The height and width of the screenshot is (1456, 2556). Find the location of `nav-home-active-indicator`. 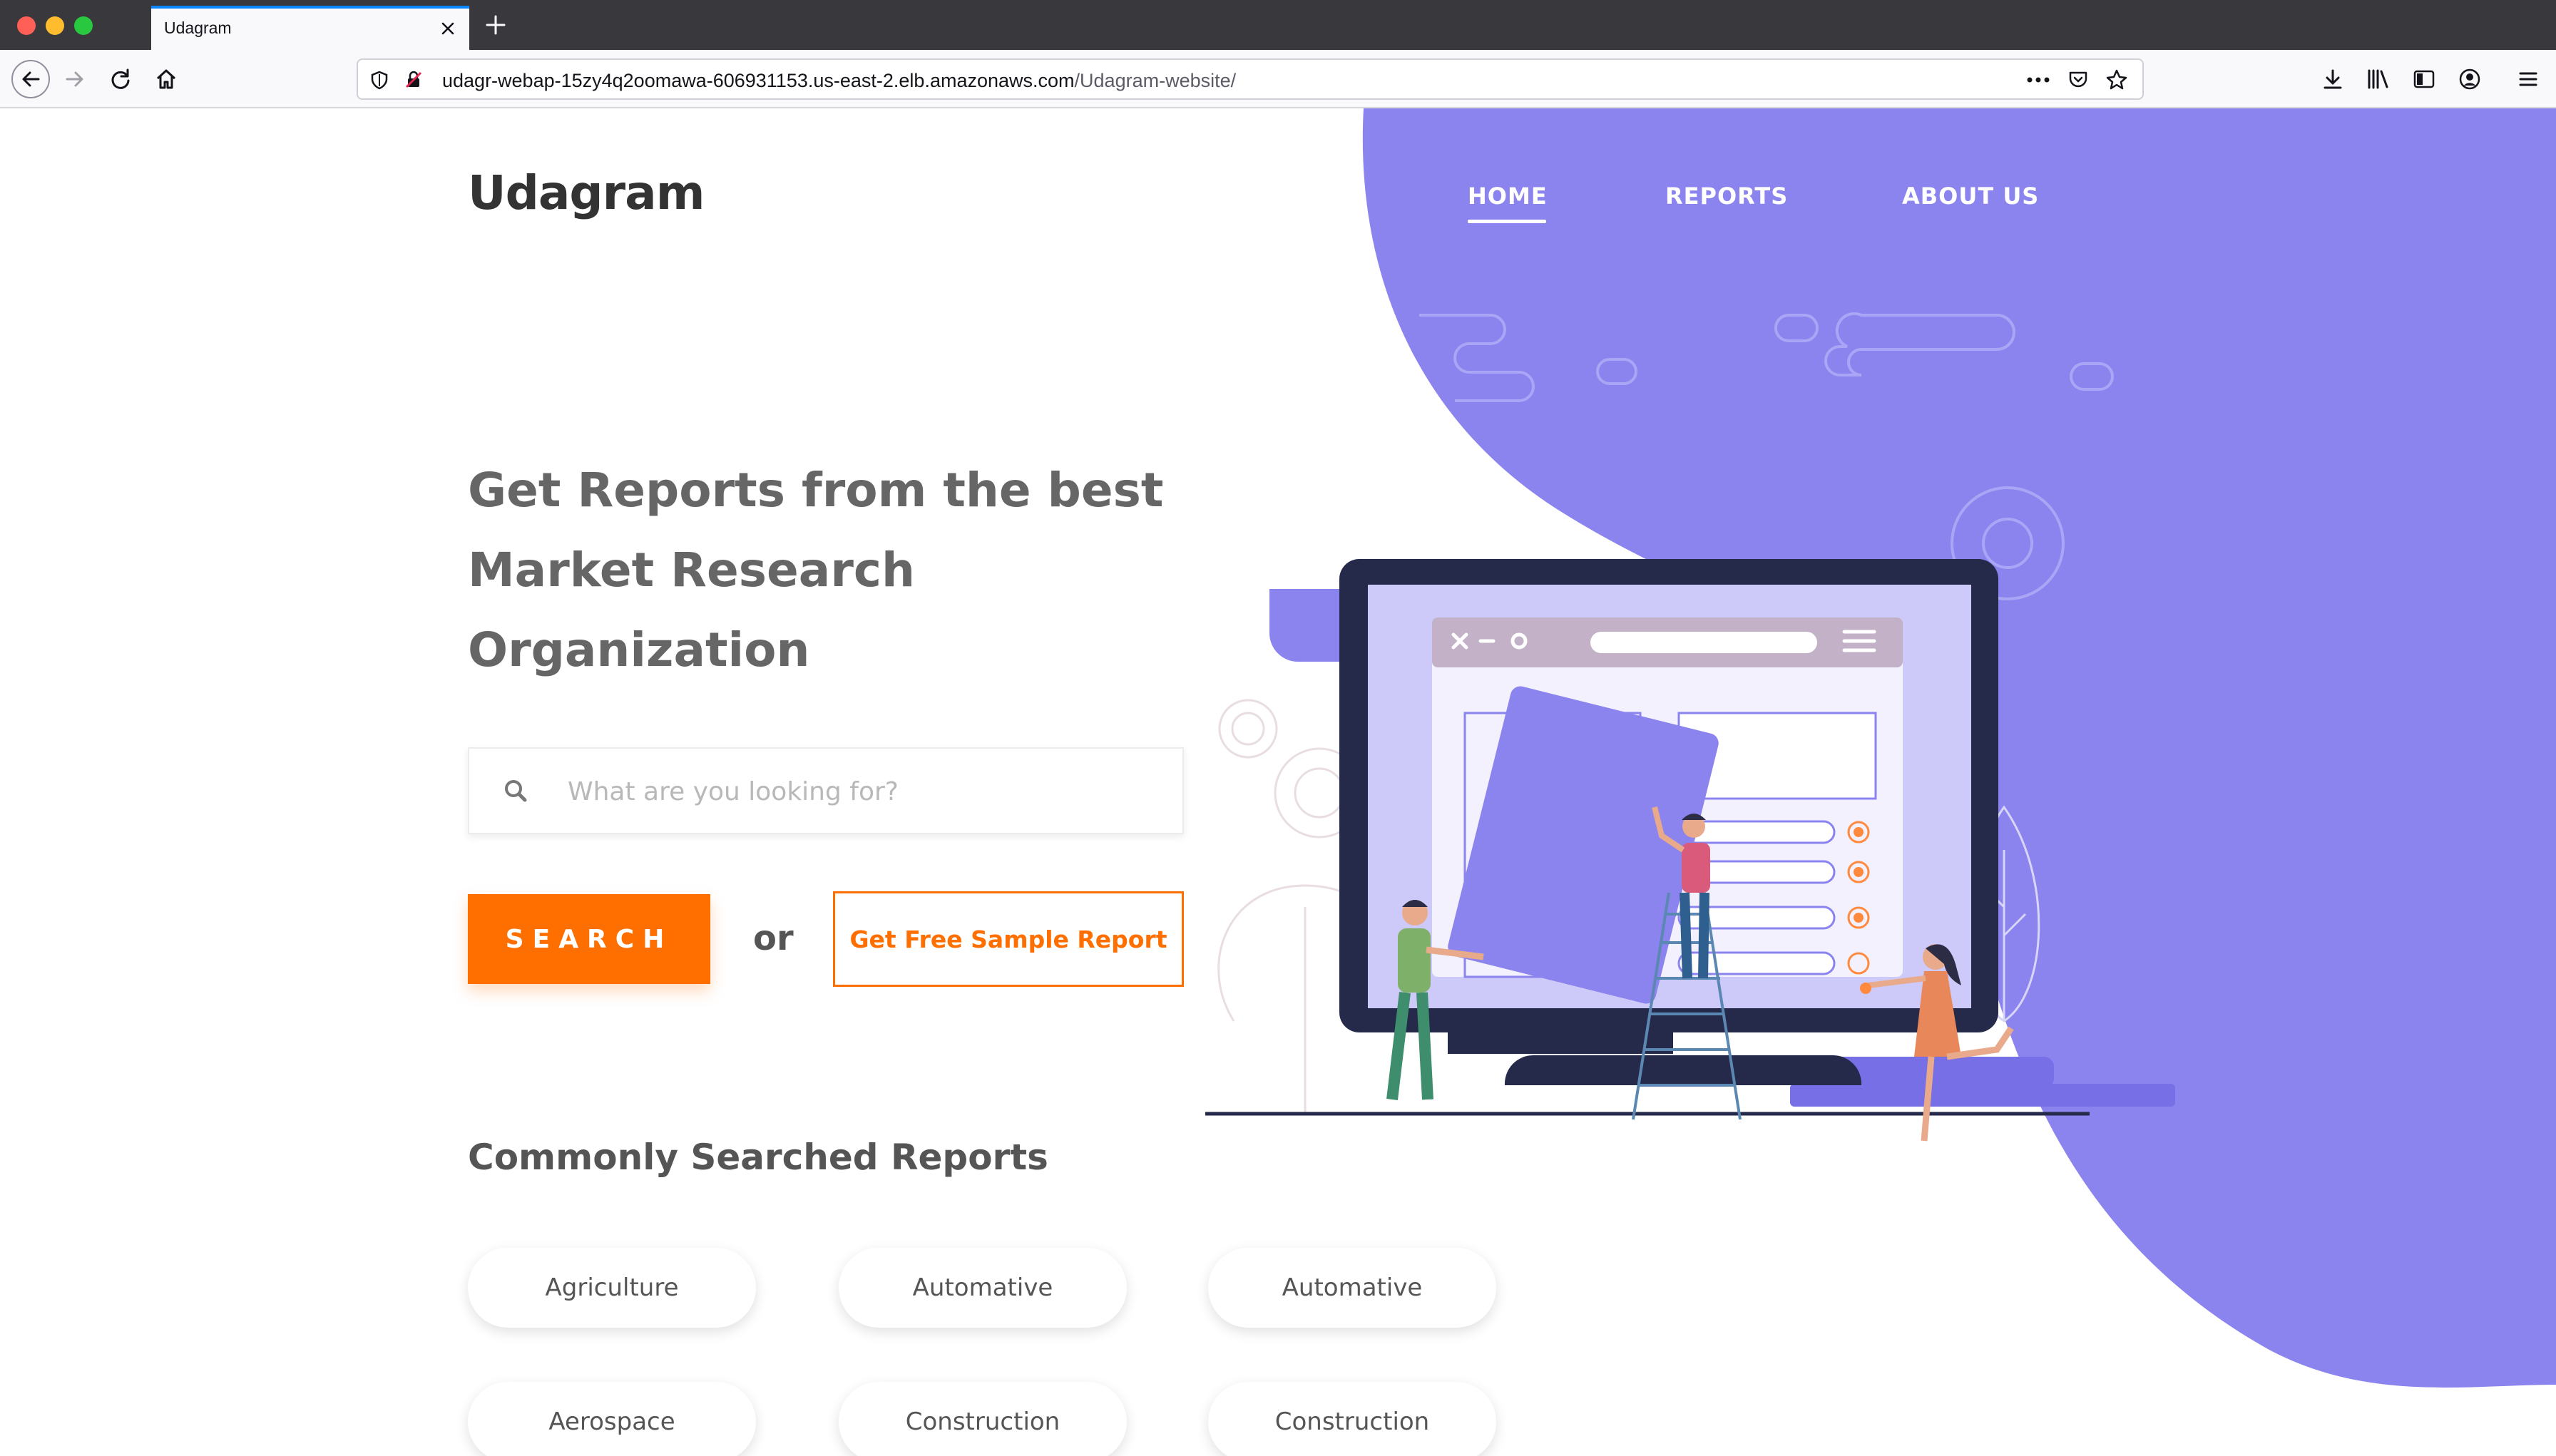

nav-home-active-indicator is located at coordinates (1507, 221).